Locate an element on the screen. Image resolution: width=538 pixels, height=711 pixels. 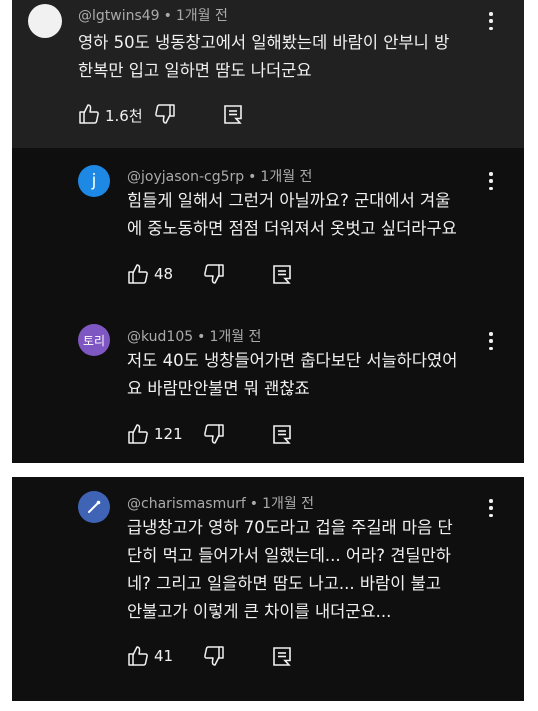
comment-author: @kud105 is located at coordinates (160, 337).